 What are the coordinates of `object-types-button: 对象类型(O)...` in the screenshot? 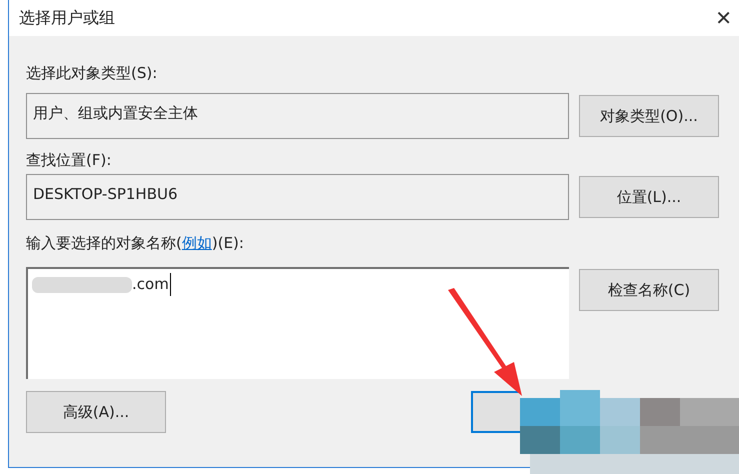 It's located at (649, 116).